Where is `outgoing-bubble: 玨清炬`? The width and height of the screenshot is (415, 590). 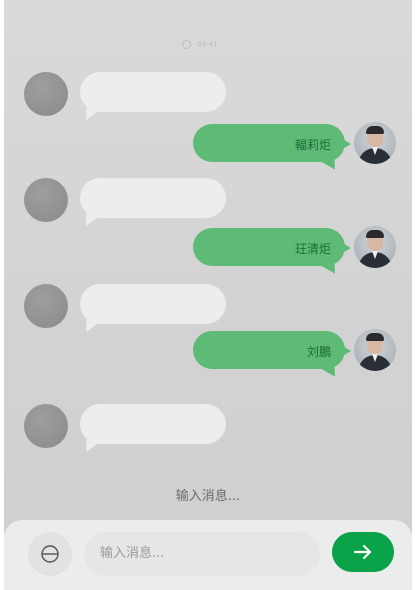 outgoing-bubble: 玨清炬 is located at coordinates (272, 247).